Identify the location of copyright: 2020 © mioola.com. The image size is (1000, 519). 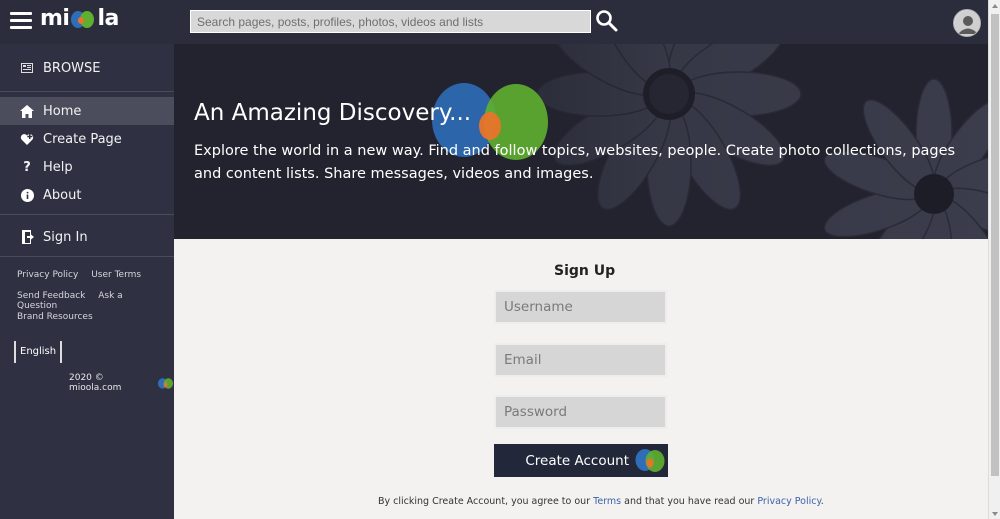
(121, 383).